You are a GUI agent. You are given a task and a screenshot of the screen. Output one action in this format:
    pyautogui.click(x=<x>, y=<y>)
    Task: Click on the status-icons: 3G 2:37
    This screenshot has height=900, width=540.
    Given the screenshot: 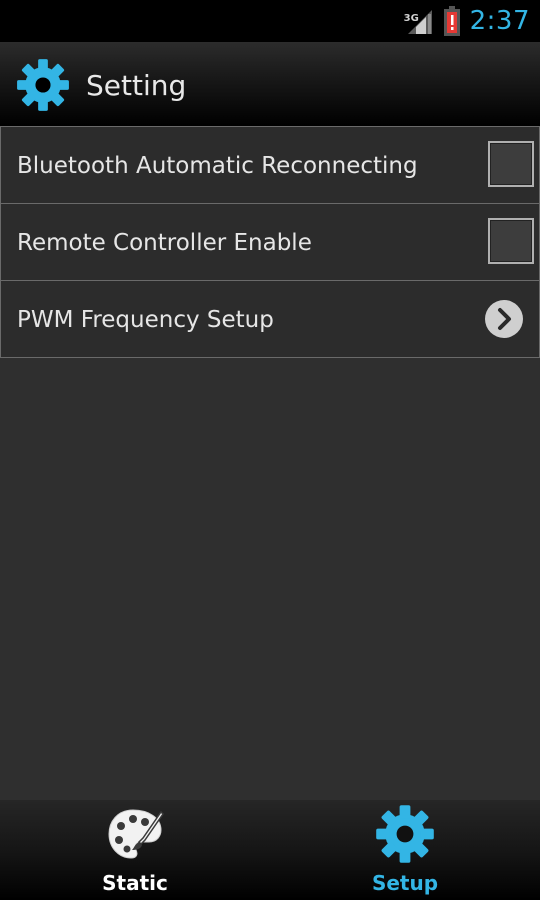 What is the action you would take?
    pyautogui.click(x=467, y=21)
    